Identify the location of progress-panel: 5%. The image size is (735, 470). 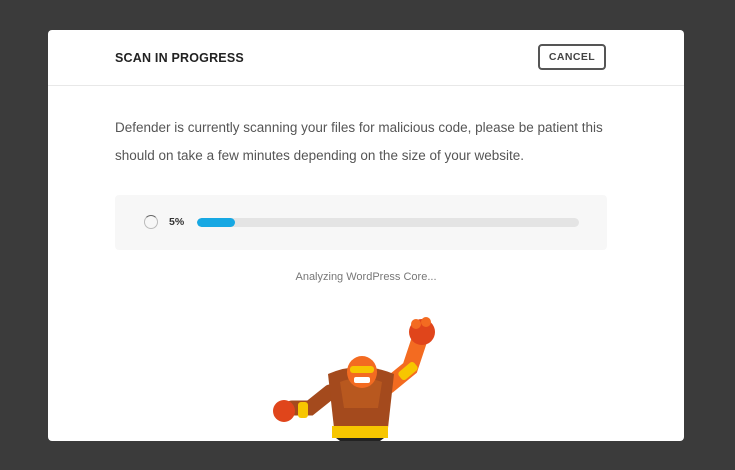
(361, 222).